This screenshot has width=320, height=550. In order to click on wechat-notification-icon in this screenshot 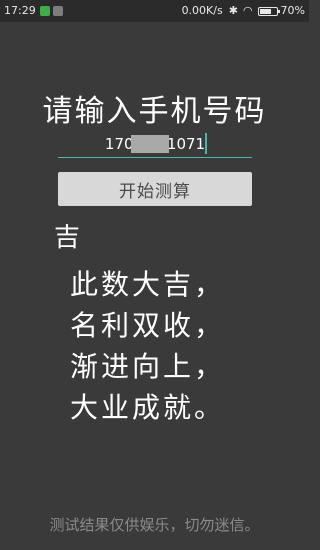, I will do `click(44, 11)`.